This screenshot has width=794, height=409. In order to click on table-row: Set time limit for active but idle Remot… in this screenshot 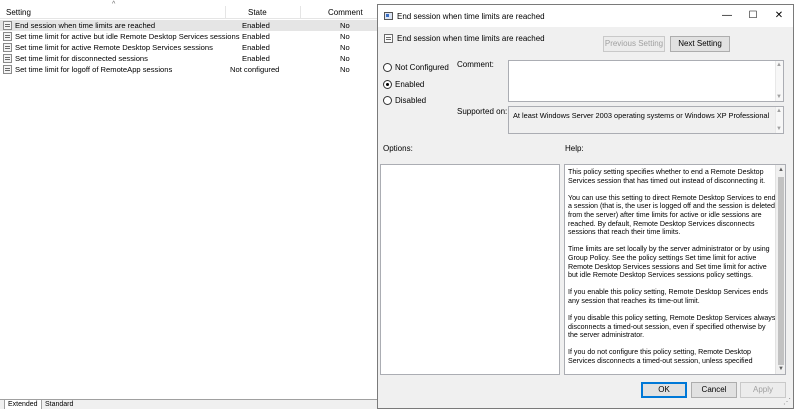, I will do `click(190, 36)`.